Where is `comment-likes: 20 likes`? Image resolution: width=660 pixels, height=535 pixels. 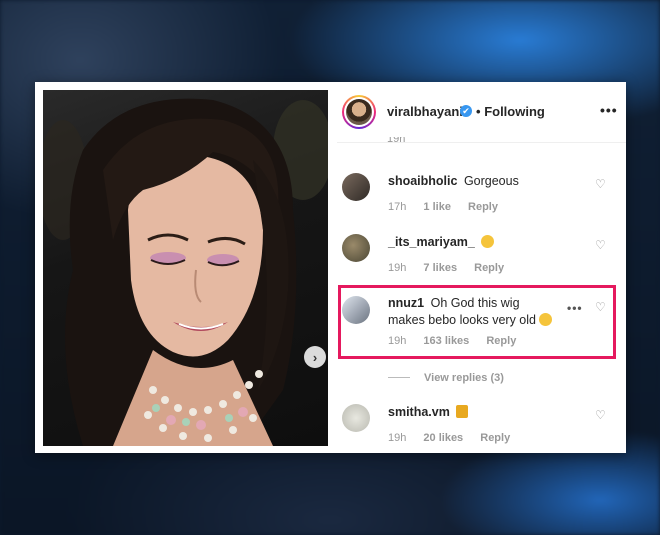 comment-likes: 20 likes is located at coordinates (443, 438).